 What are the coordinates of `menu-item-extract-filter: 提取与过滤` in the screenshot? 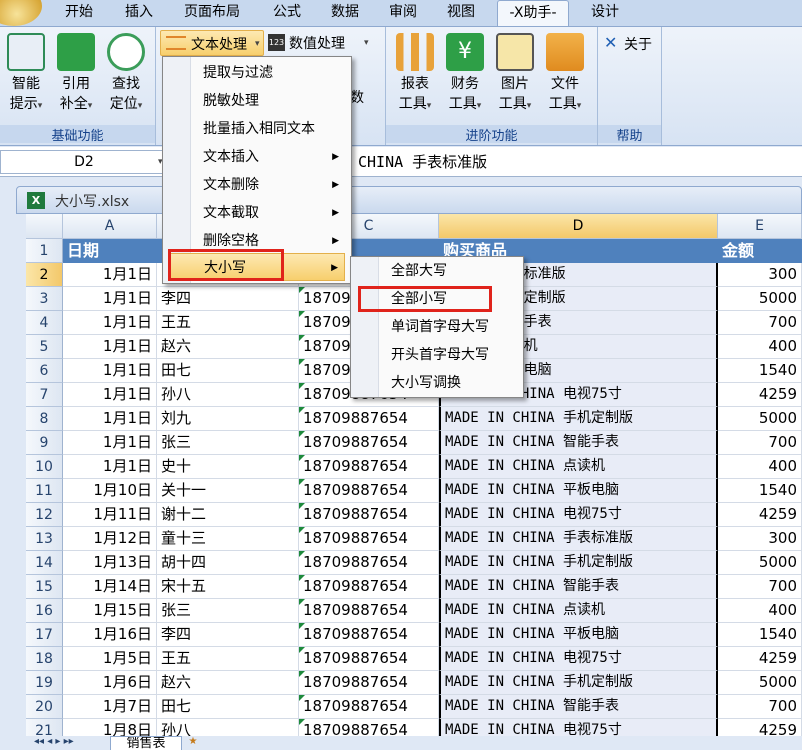 It's located at (257, 73).